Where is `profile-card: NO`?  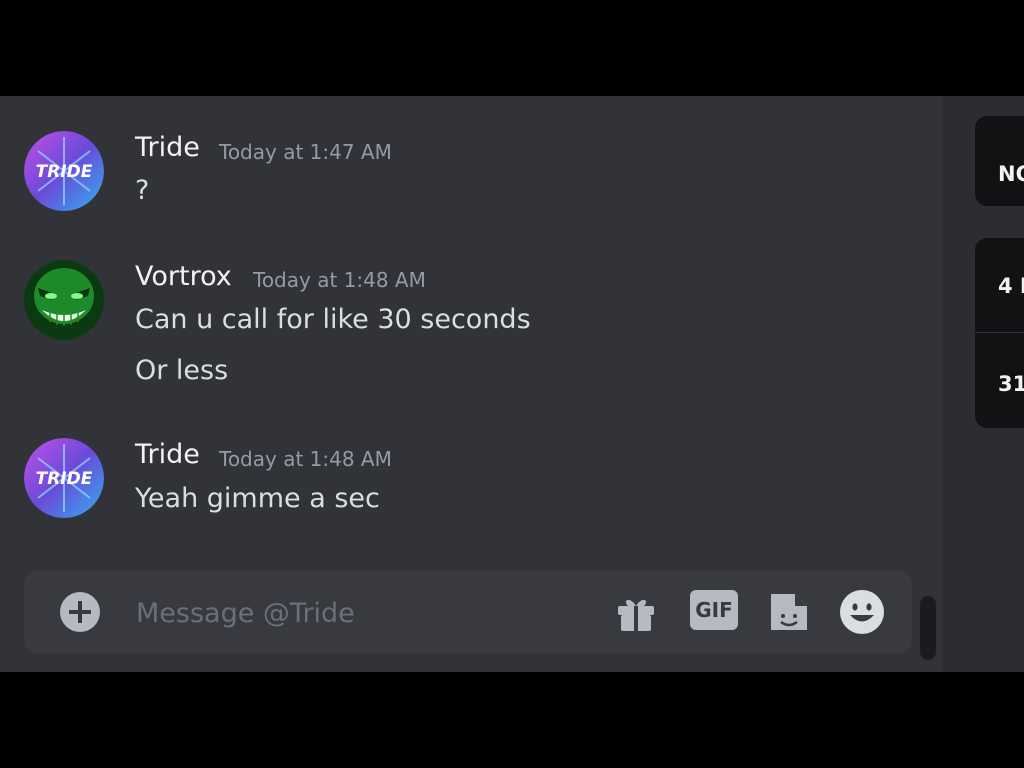 profile-card: NO is located at coordinates (999, 161).